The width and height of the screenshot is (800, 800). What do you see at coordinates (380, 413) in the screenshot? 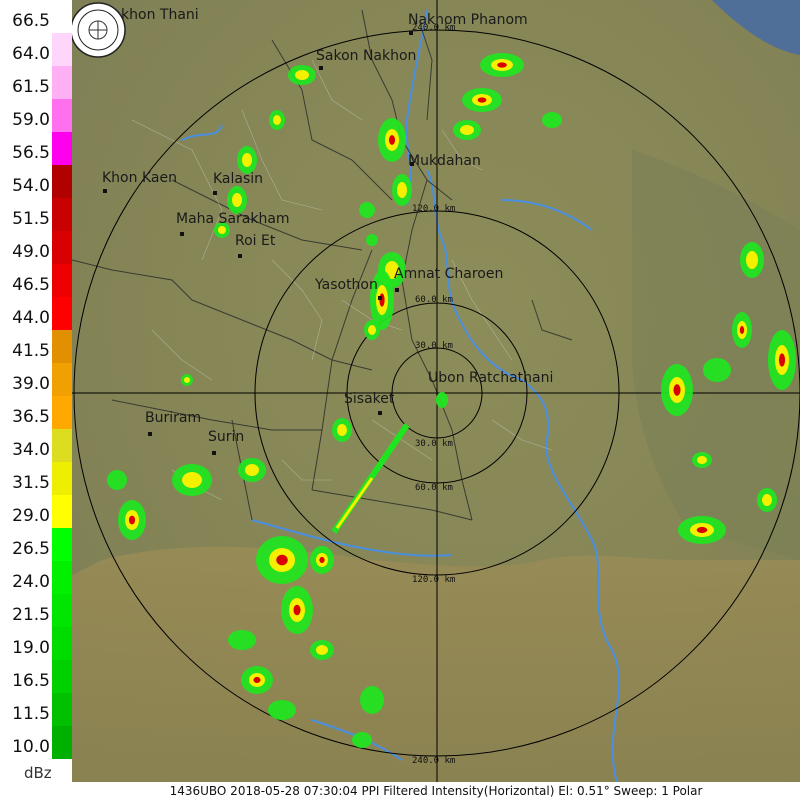
I see `city-marker-sisaket` at bounding box center [380, 413].